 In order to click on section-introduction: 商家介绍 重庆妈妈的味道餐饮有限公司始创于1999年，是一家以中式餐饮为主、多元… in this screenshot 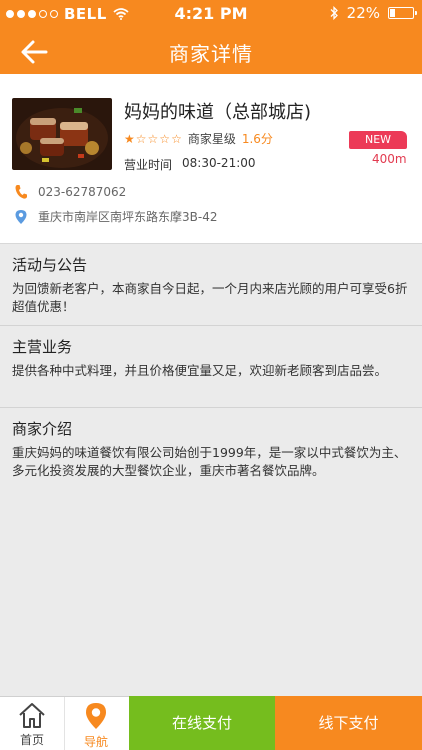, I will do `click(211, 449)`.